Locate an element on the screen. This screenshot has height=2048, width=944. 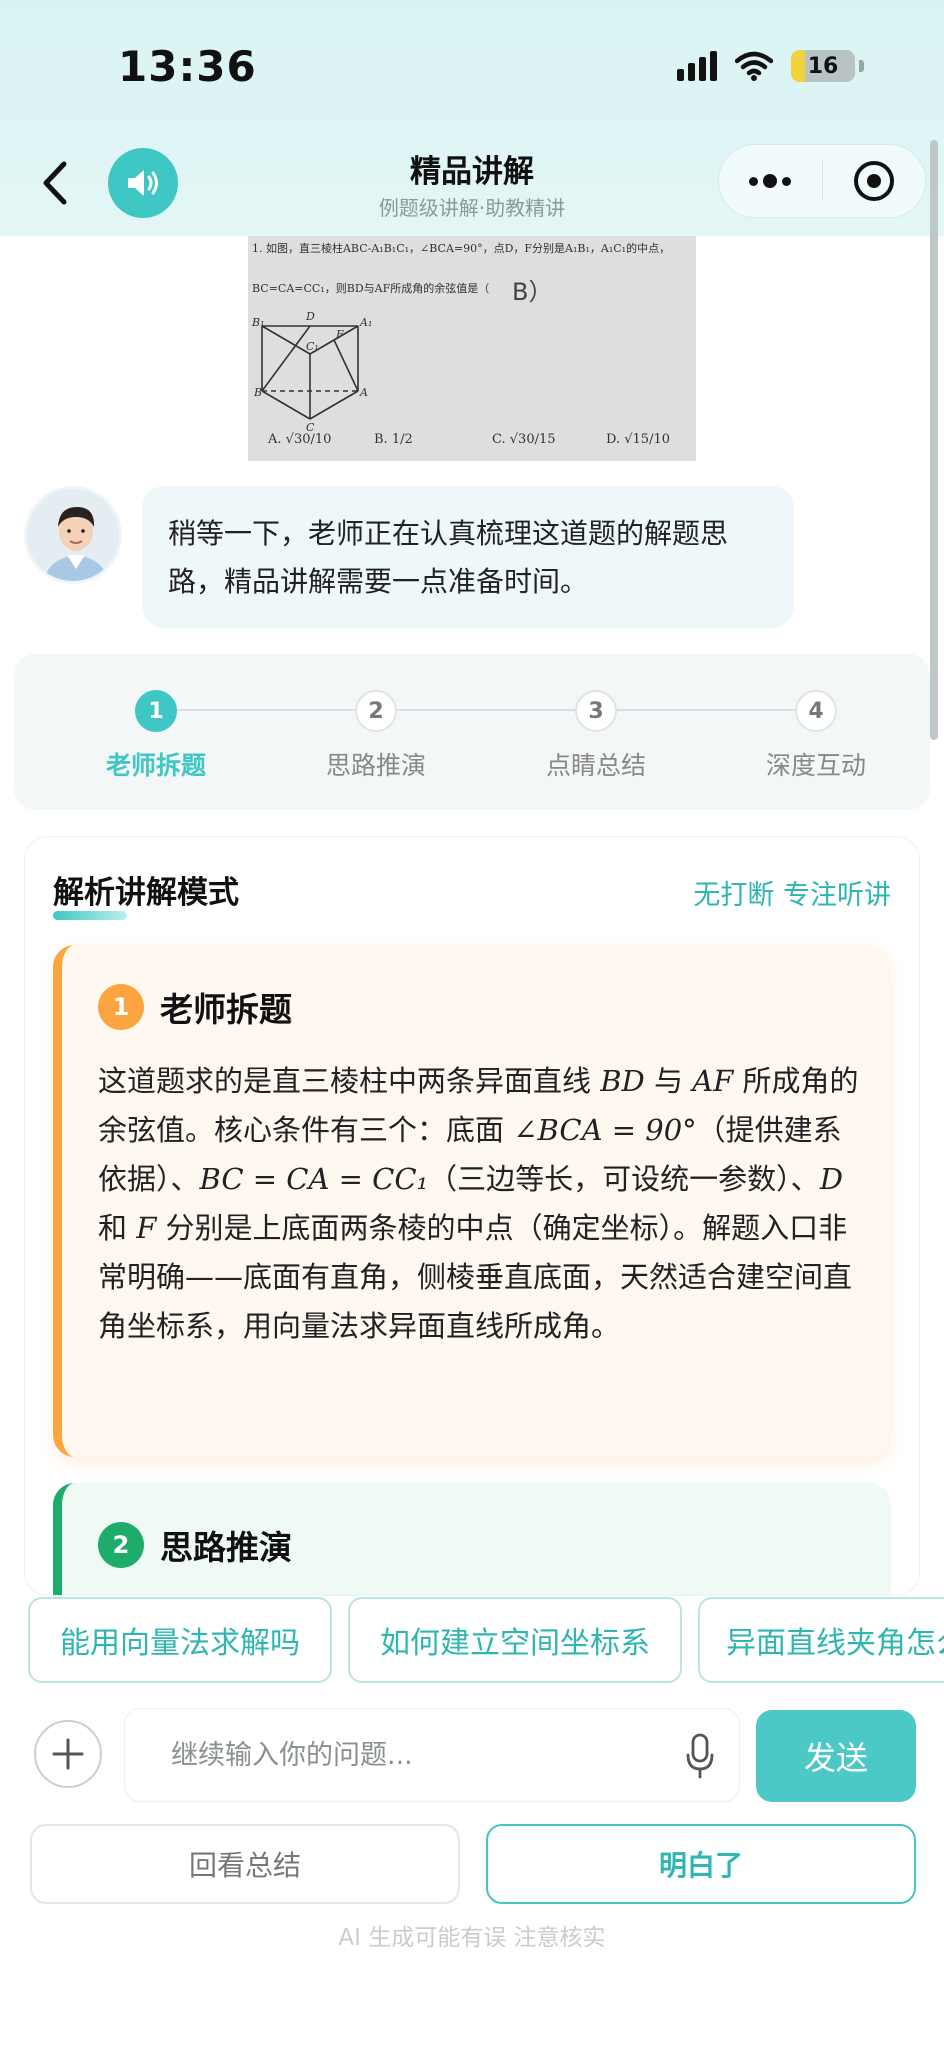
body-text: 与 is located at coordinates (668, 1081).